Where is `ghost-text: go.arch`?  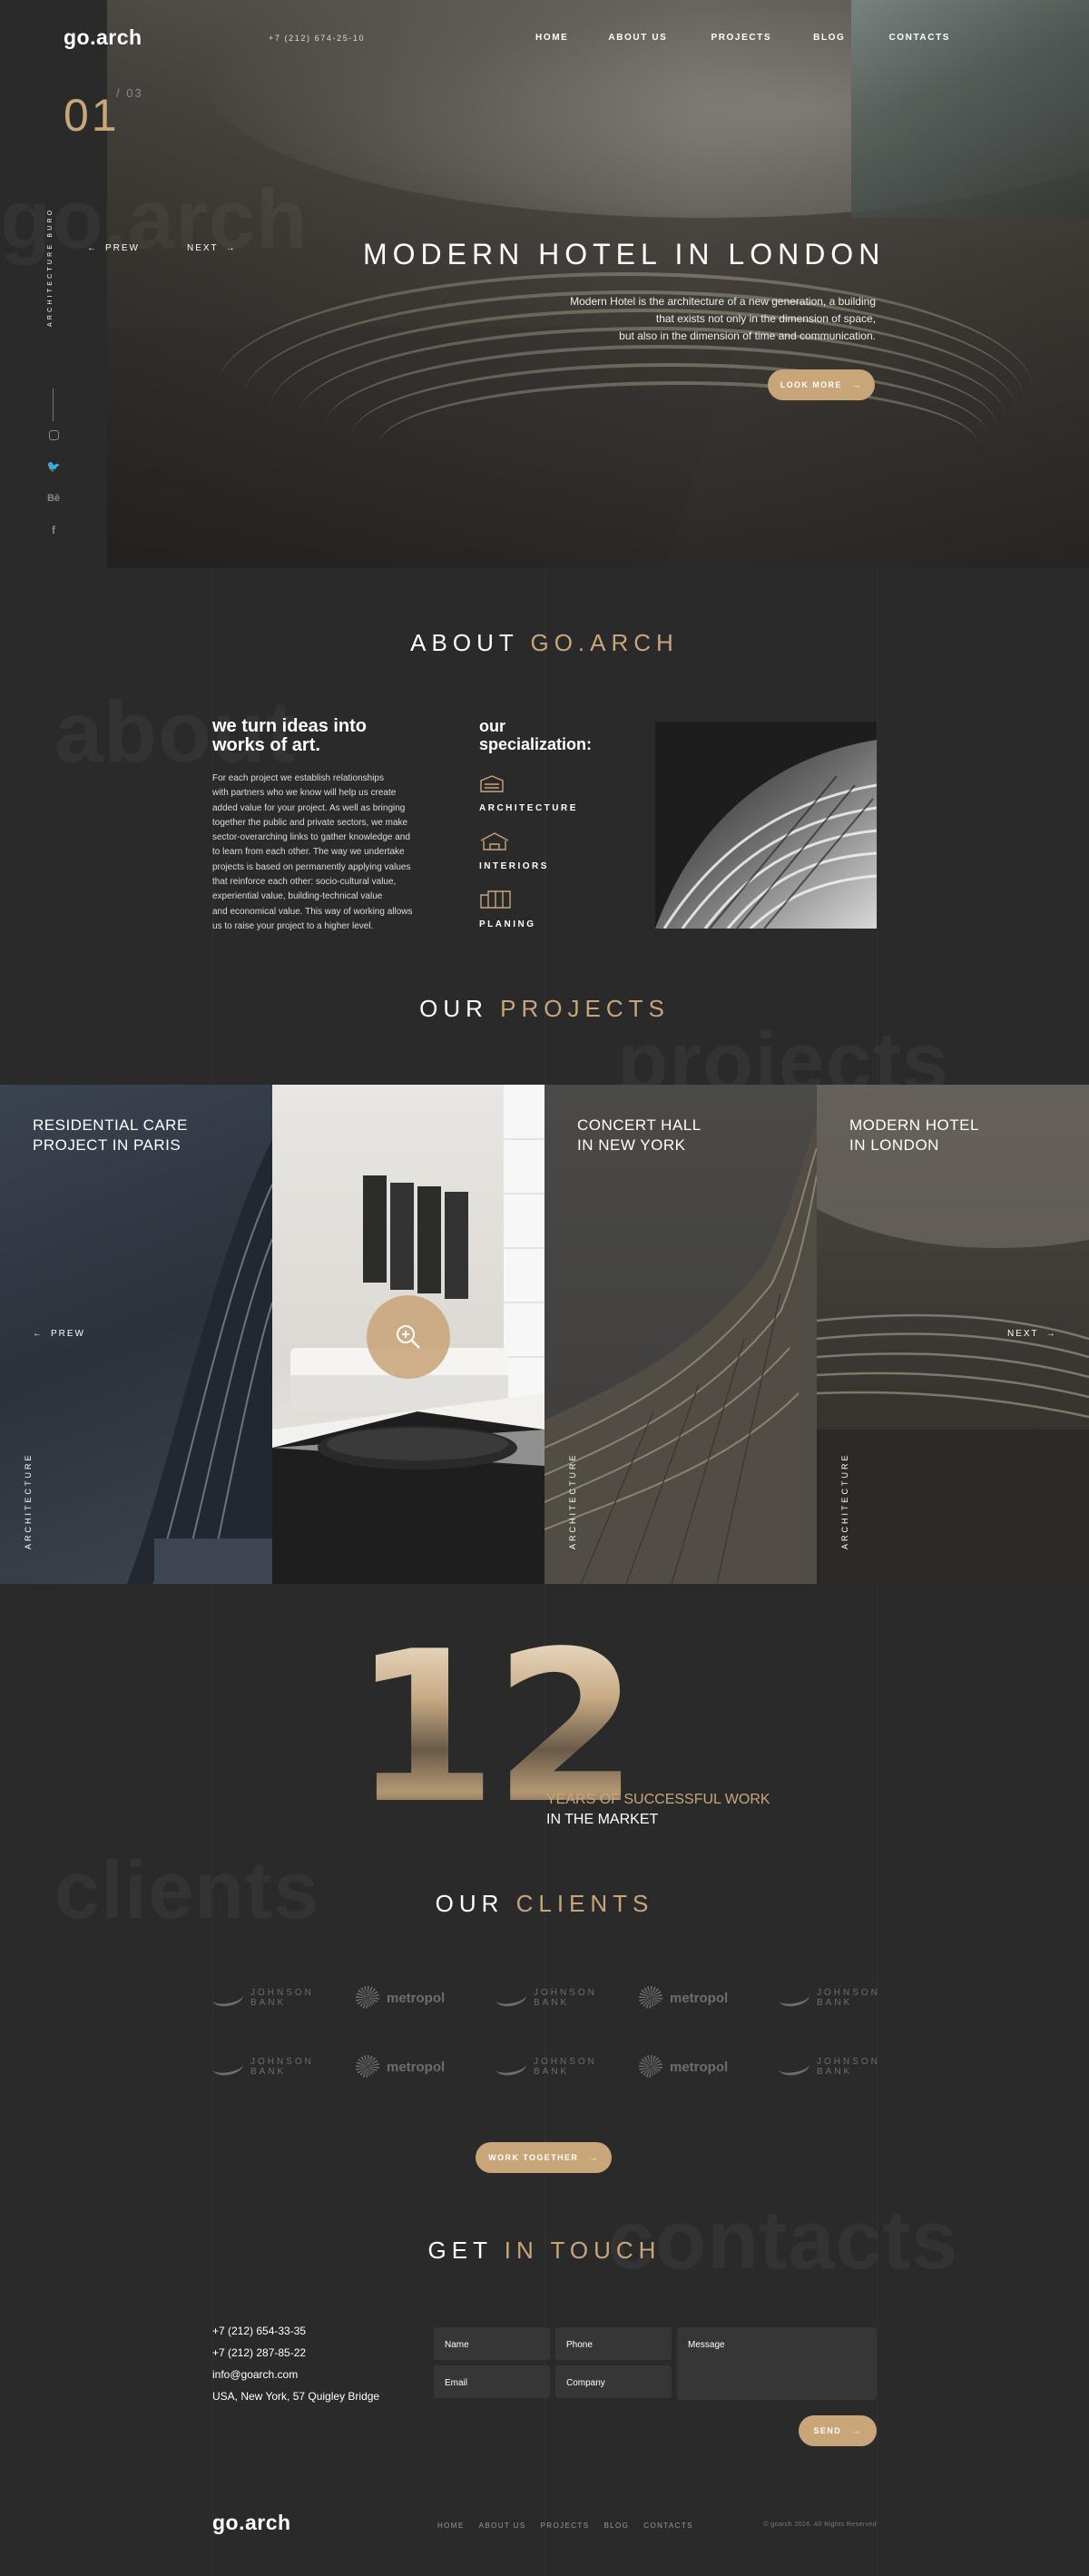
ghost-text: go.arch is located at coordinates (154, 220).